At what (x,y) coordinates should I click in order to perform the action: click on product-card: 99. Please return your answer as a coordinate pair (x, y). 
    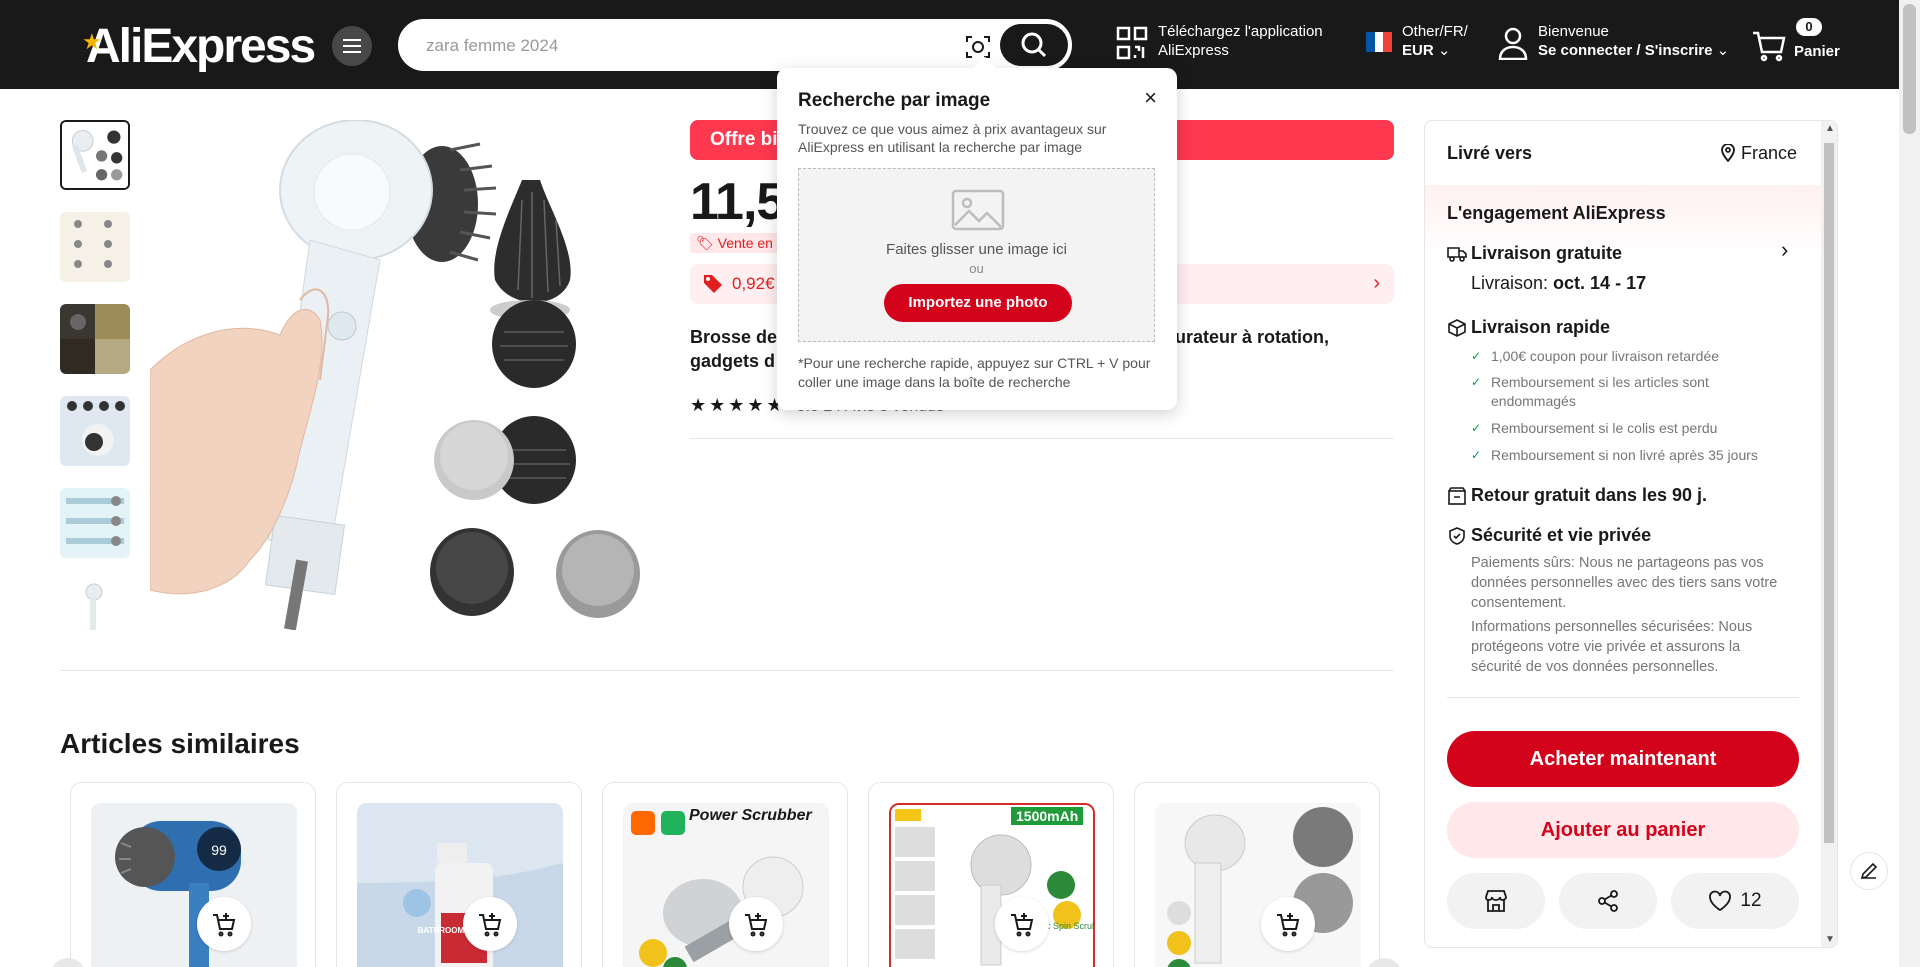
    Looking at the image, I should click on (193, 874).